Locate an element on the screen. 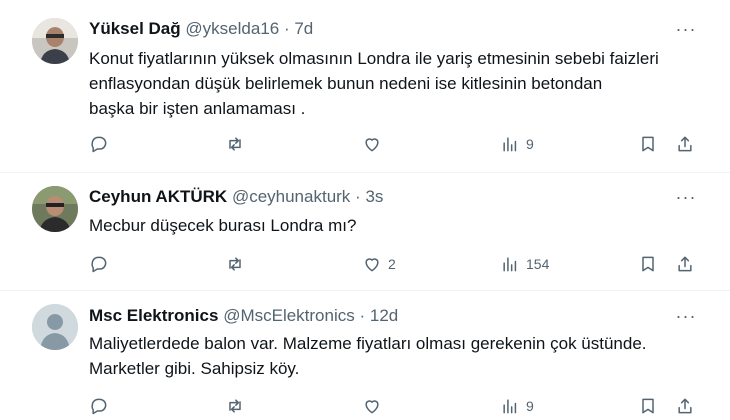 The height and width of the screenshot is (420, 730). author-handle: @ceyhunakturk is located at coordinates (291, 196).